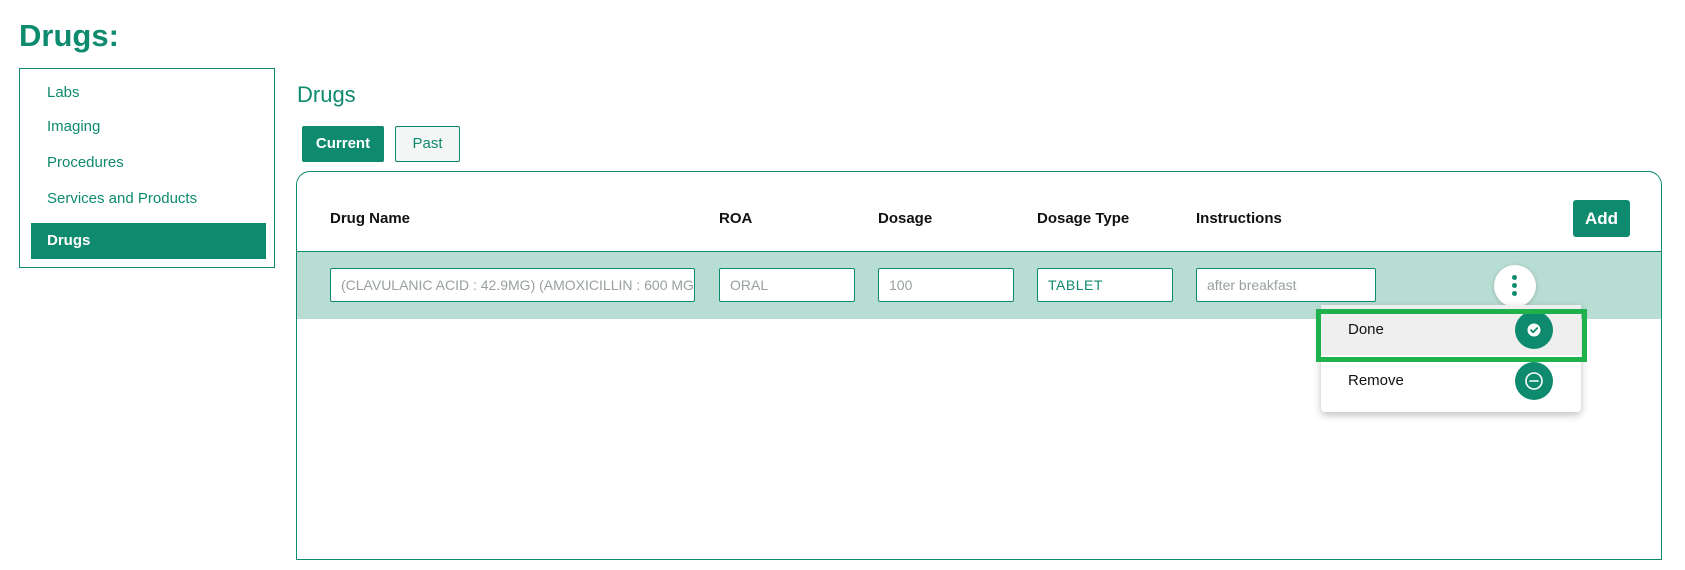 The width and height of the screenshot is (1685, 570). What do you see at coordinates (69, 35) in the screenshot?
I see `page-title: Drugs:` at bounding box center [69, 35].